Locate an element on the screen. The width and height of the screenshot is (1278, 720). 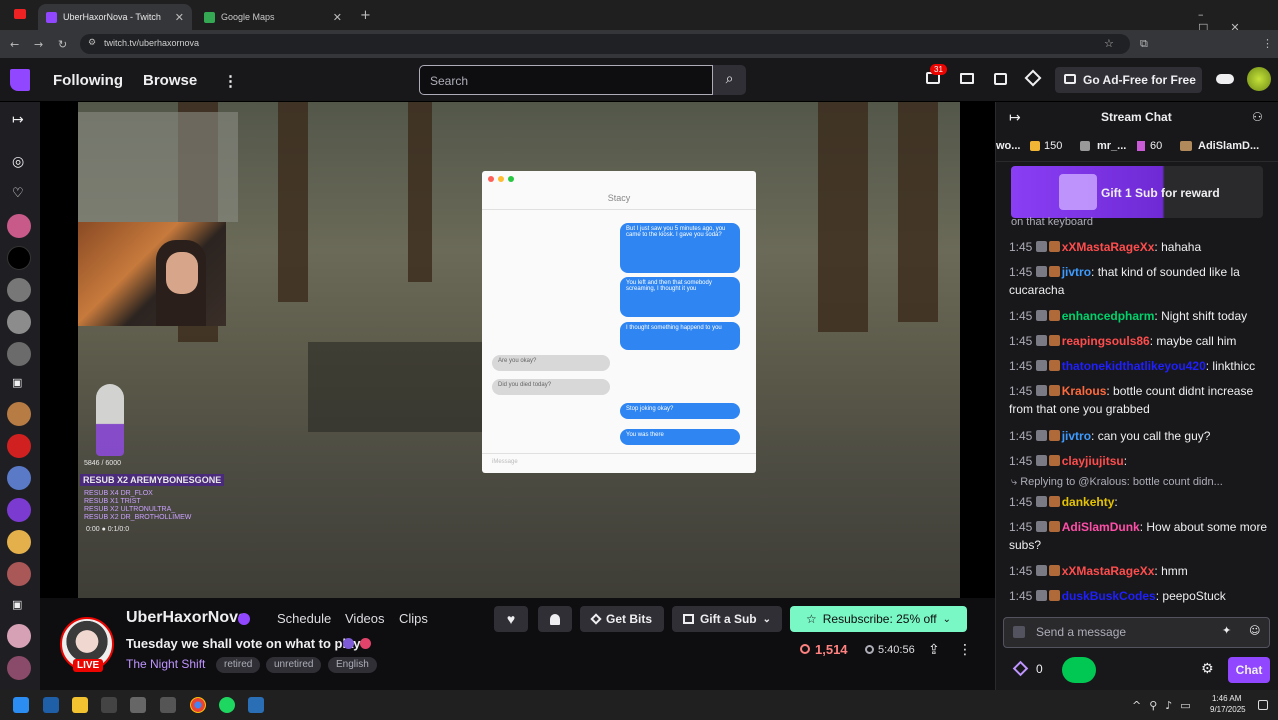
follow-heart-button: ♥ is located at coordinates (511, 619).